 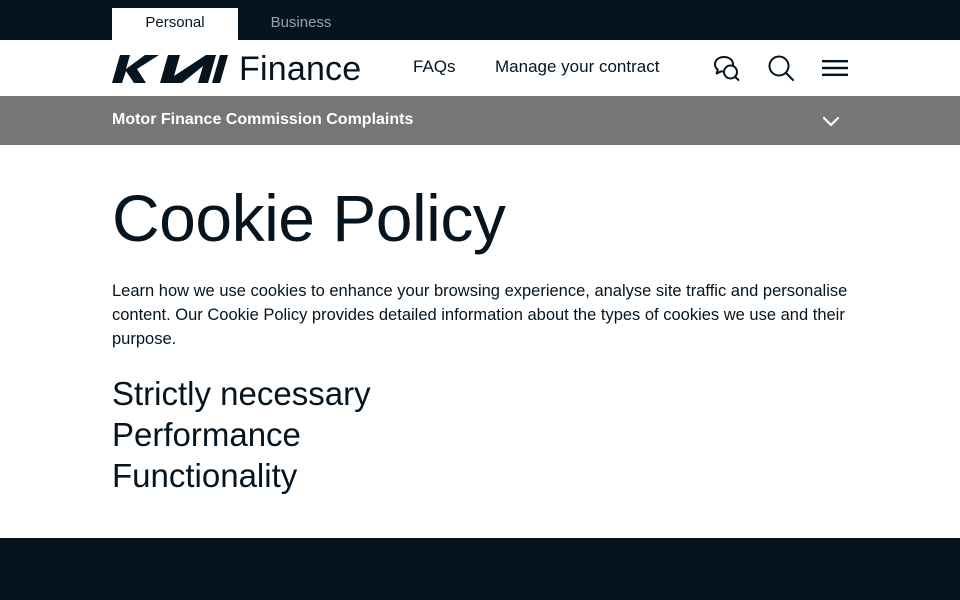 I want to click on tab-personal: Personal, so click(x=175, y=24).